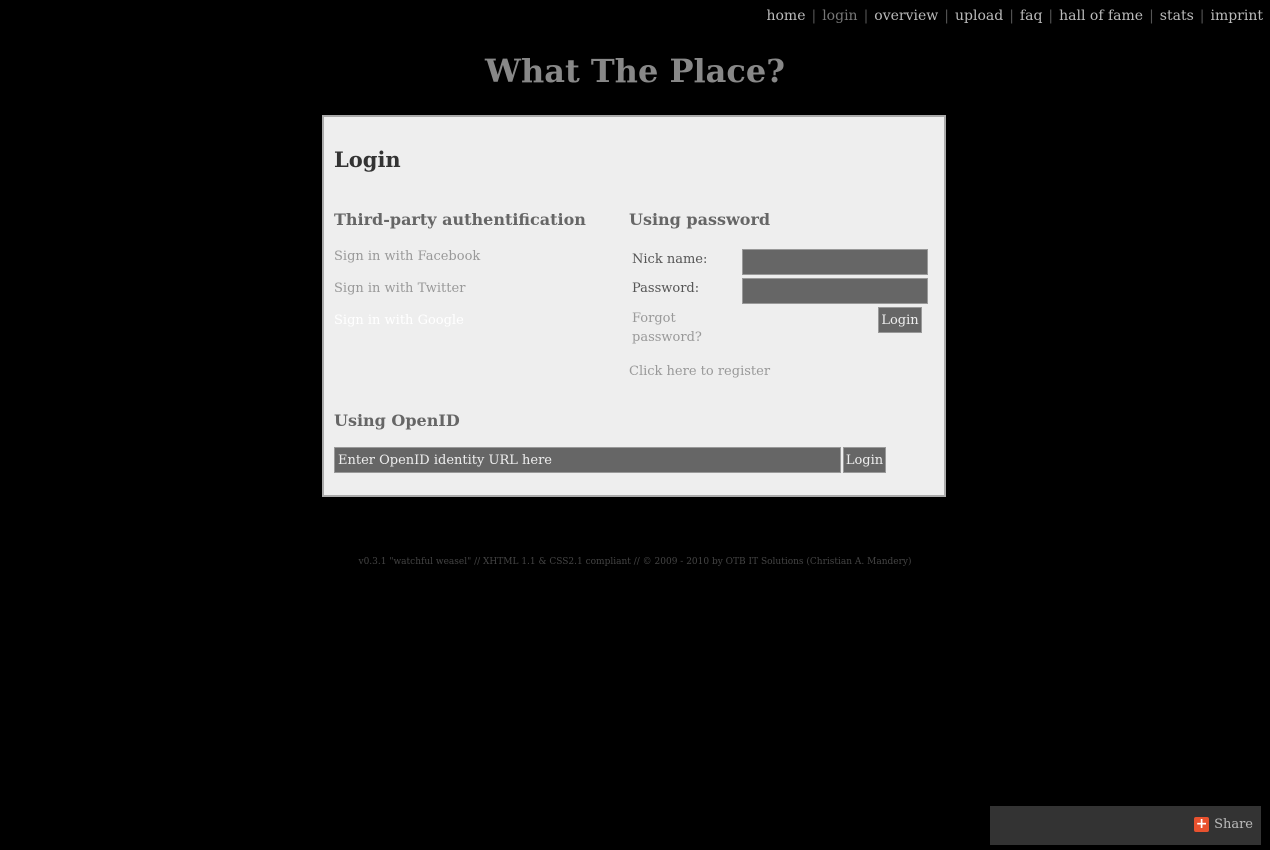 The width and height of the screenshot is (1270, 850). What do you see at coordinates (1236, 16) in the screenshot?
I see `nav-imprint: imprint` at bounding box center [1236, 16].